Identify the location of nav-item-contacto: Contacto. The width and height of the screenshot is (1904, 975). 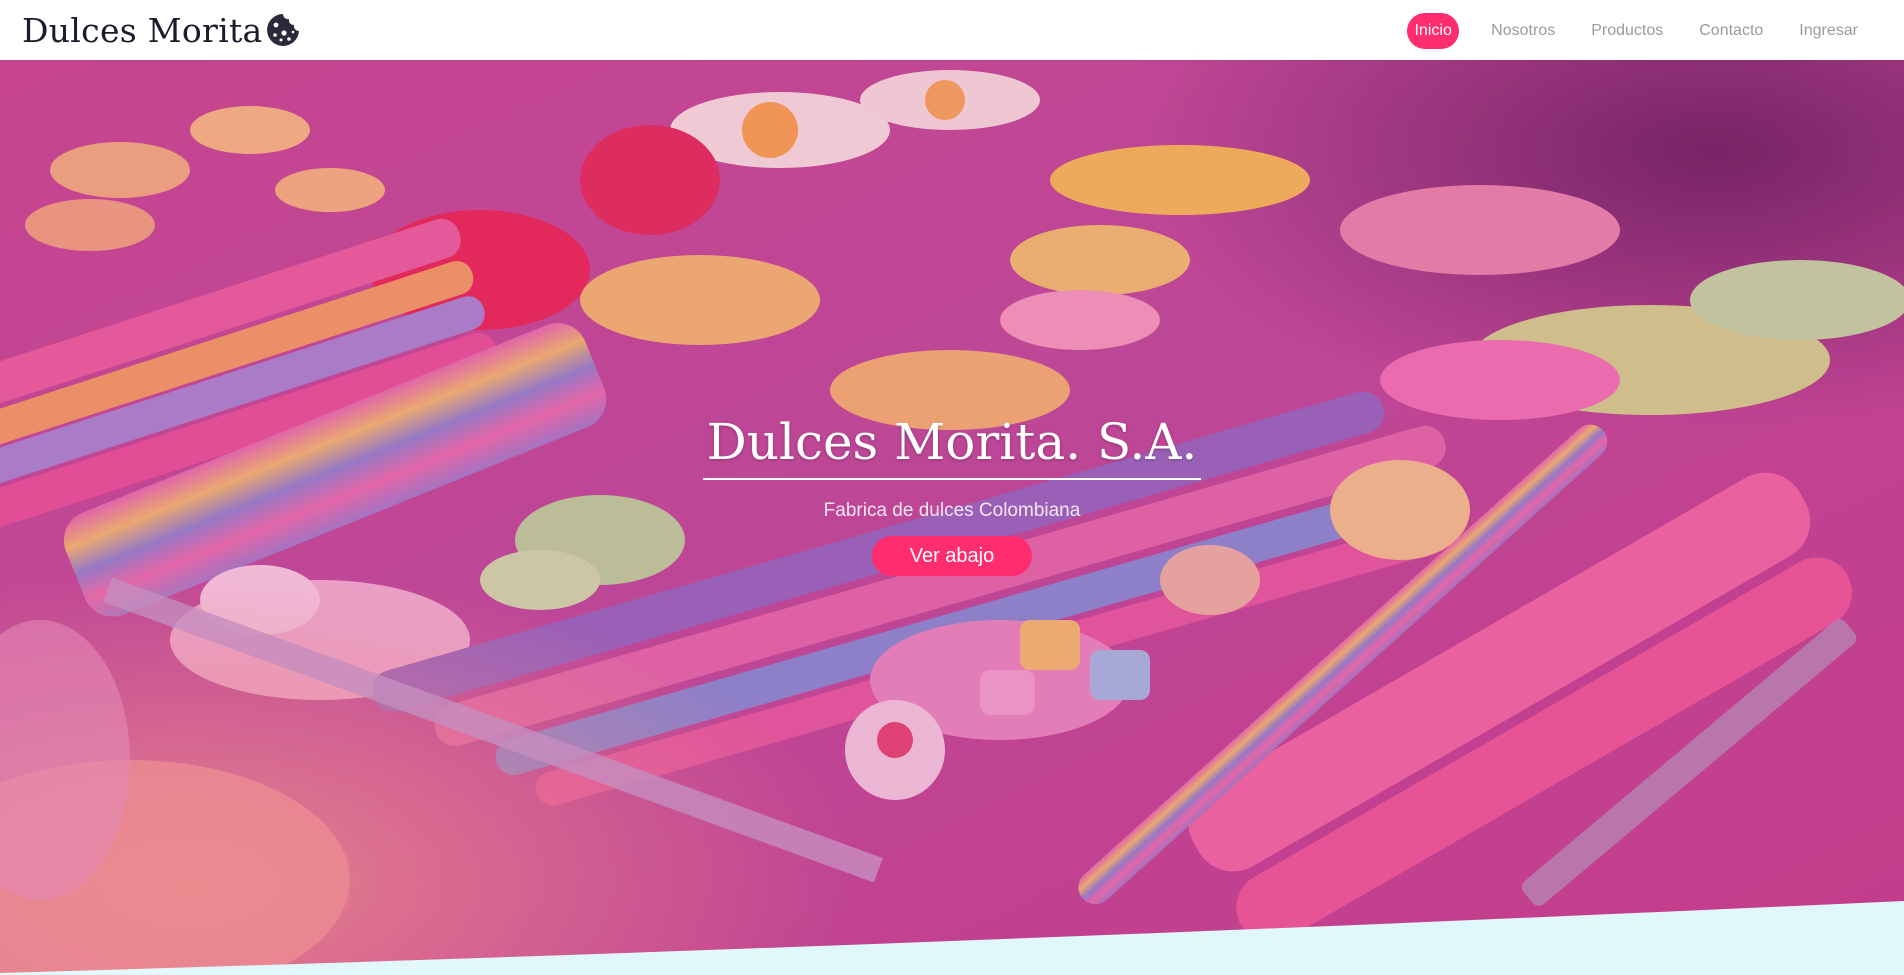
(1731, 31).